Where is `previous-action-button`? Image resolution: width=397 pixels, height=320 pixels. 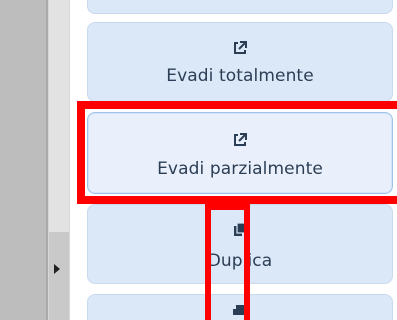 previous-action-button is located at coordinates (240, 7).